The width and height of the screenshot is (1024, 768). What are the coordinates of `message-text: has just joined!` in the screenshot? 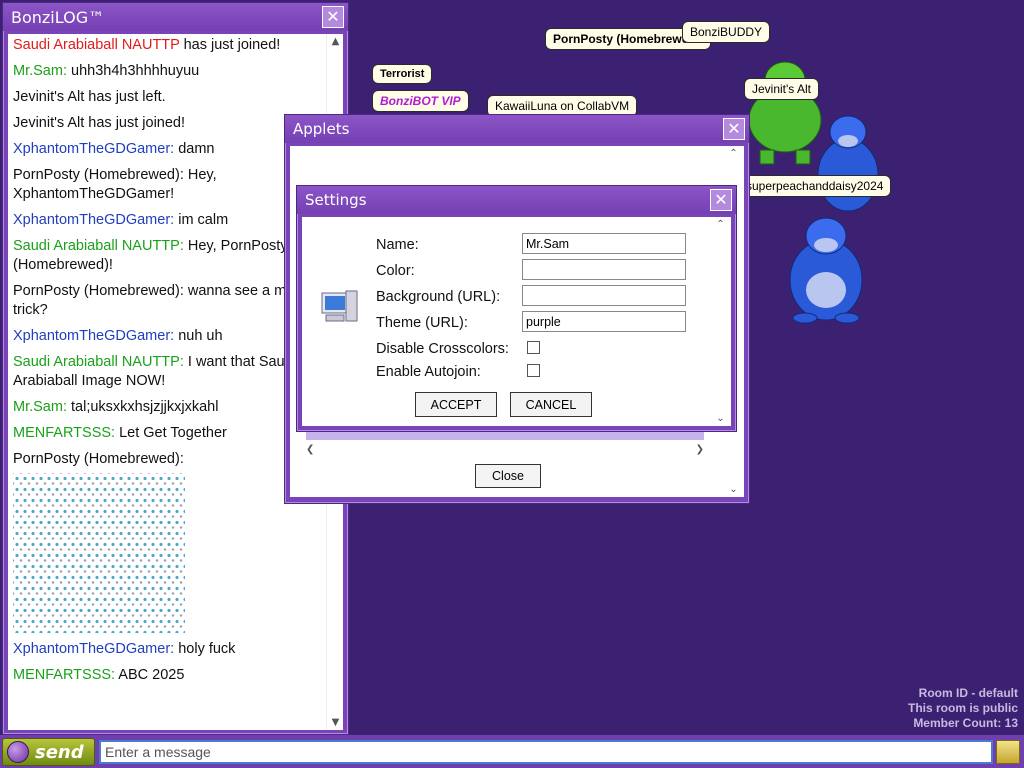 It's located at (230, 45).